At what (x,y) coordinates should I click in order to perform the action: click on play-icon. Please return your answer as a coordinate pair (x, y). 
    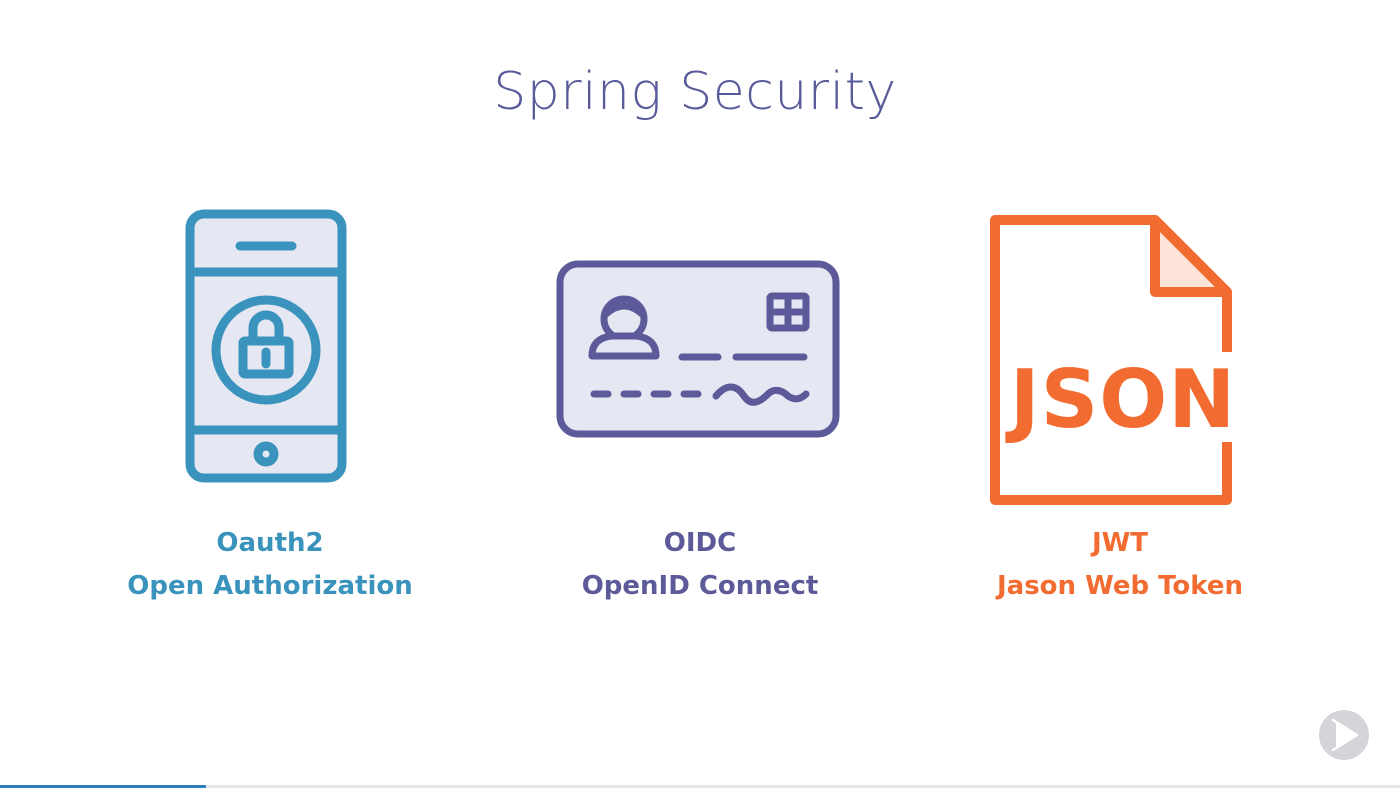
    Looking at the image, I should click on (1345, 735).